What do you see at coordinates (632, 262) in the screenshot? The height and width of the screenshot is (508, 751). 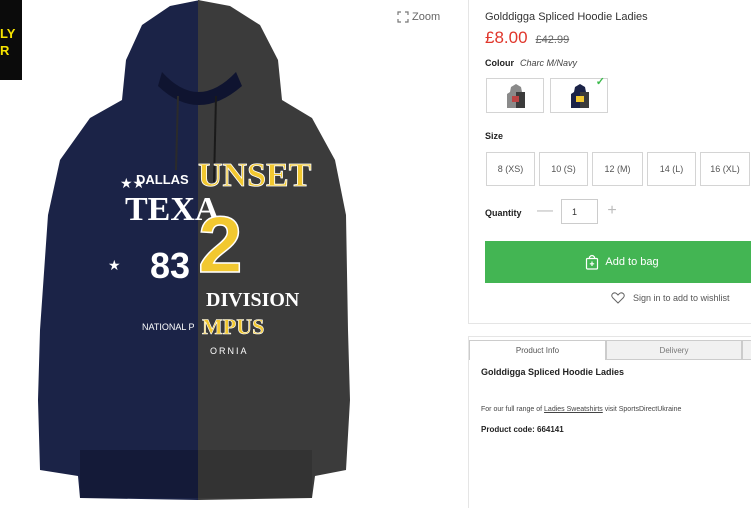 I see `add-to-bag-label: Add to bag` at bounding box center [632, 262].